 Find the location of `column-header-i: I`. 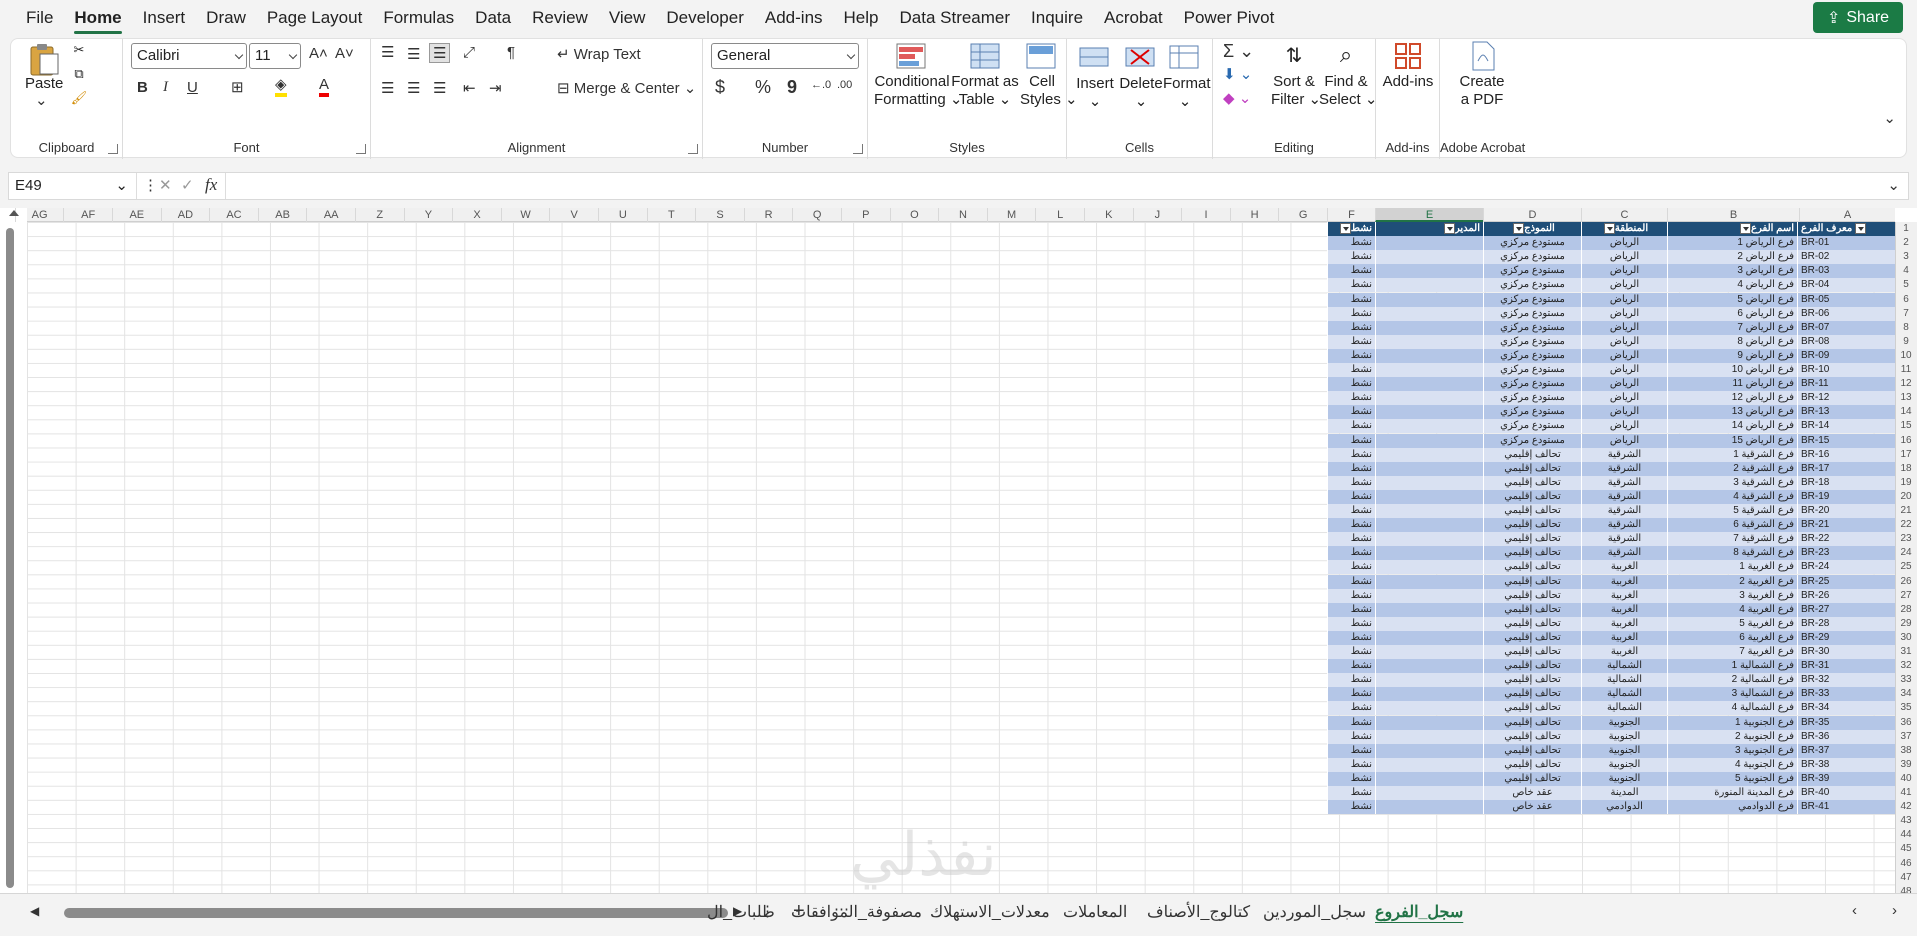

column-header-i: I is located at coordinates (1205, 215).